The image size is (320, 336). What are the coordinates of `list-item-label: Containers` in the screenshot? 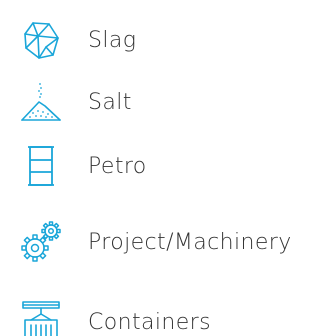 It's located at (149, 322).